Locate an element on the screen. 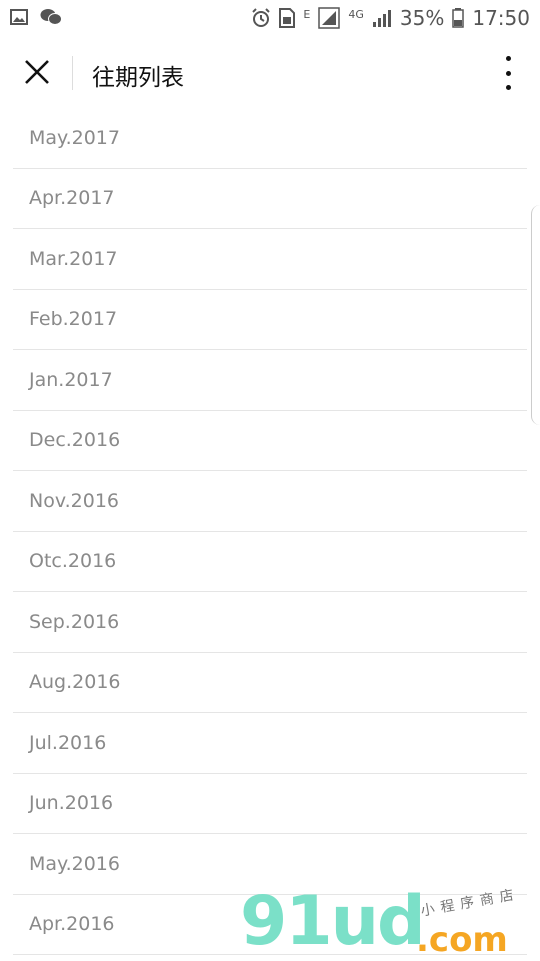 This screenshot has height=961, width=540. sim-card-icon is located at coordinates (287, 18).